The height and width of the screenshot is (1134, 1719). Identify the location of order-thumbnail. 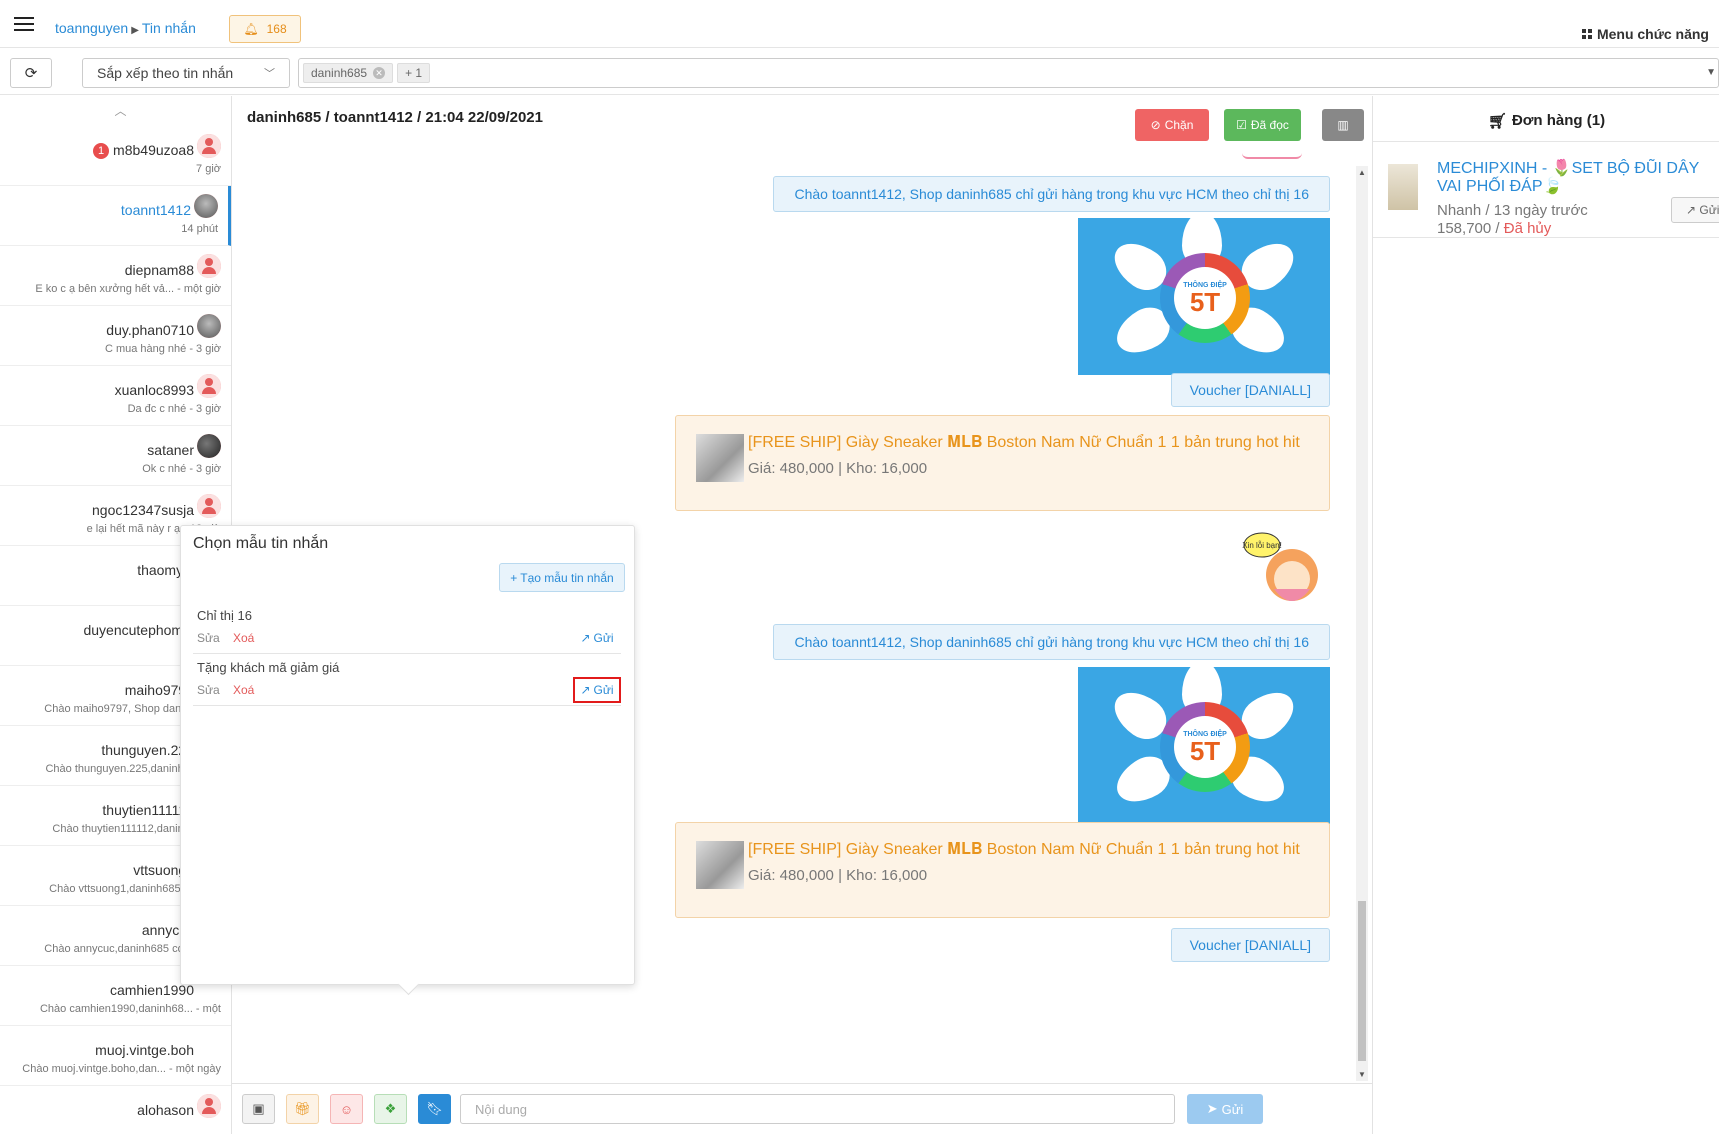
(1403, 187).